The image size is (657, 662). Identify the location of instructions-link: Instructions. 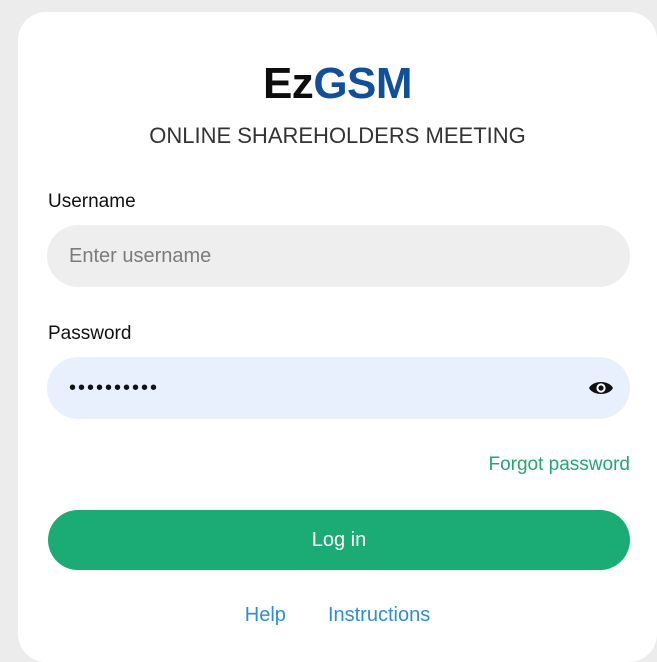
(379, 615).